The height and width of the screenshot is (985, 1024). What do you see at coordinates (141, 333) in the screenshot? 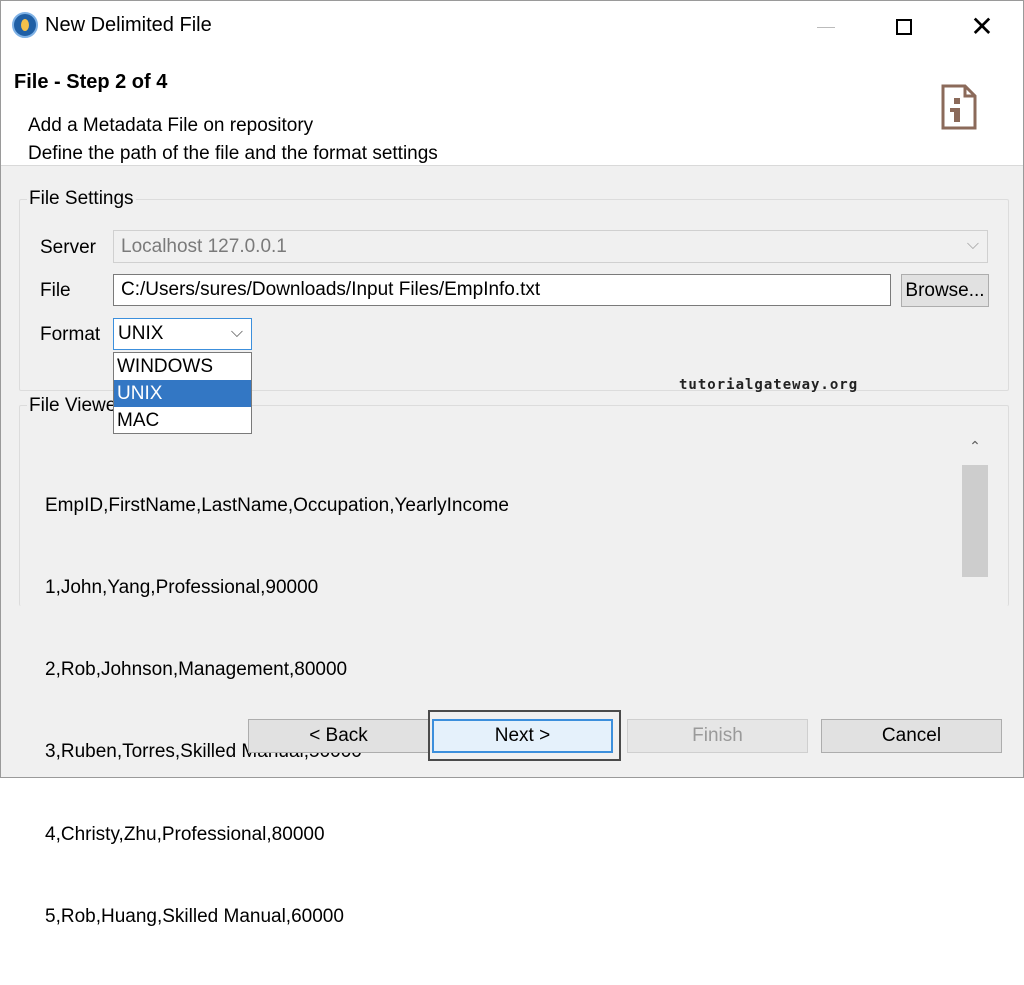
I see `format-value: UNIX` at bounding box center [141, 333].